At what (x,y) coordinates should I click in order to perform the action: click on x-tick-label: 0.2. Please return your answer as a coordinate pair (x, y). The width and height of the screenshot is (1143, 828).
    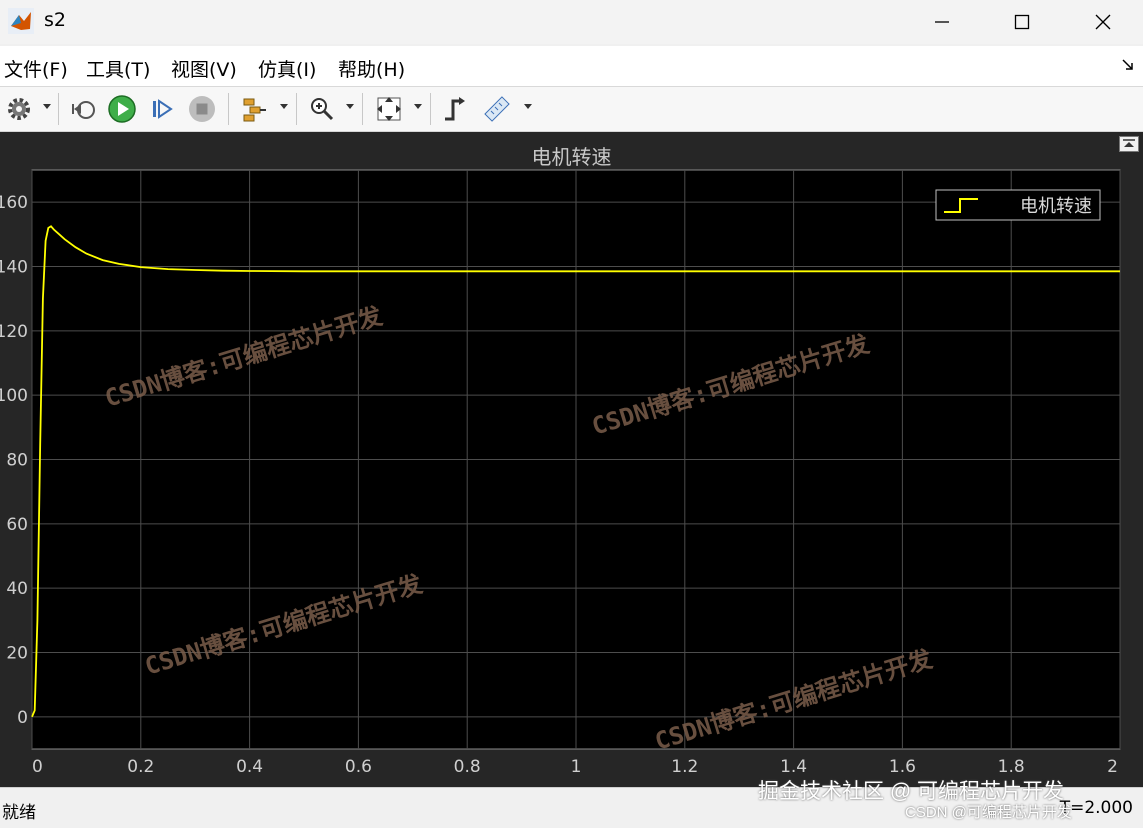
    Looking at the image, I should click on (140, 767).